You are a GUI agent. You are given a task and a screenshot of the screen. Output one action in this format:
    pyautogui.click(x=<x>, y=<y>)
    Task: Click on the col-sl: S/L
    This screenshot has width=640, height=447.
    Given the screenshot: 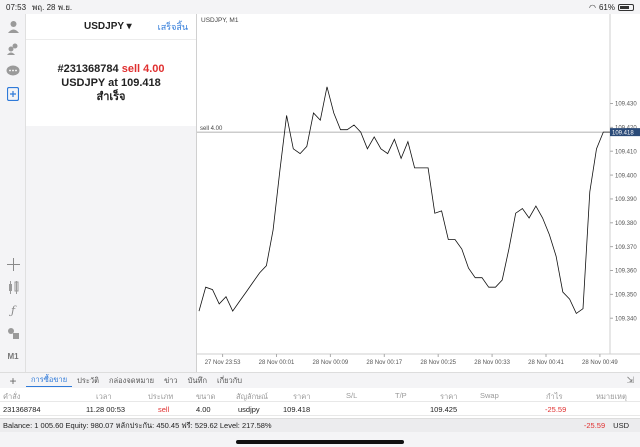 What is the action you would take?
    pyautogui.click(x=352, y=395)
    